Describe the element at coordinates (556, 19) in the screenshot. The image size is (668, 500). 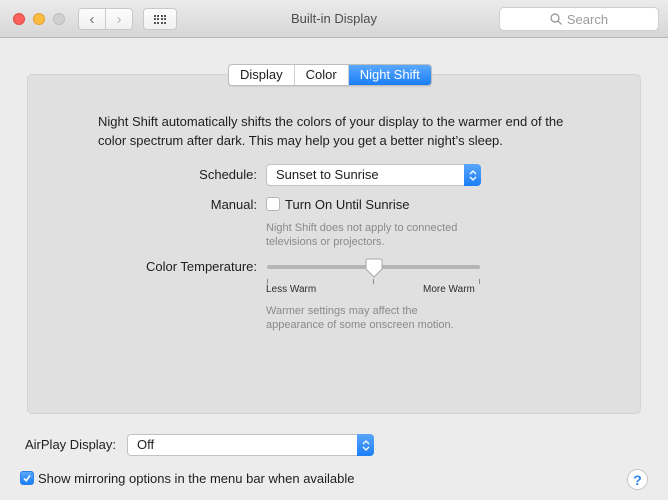
I see `search-icon` at that location.